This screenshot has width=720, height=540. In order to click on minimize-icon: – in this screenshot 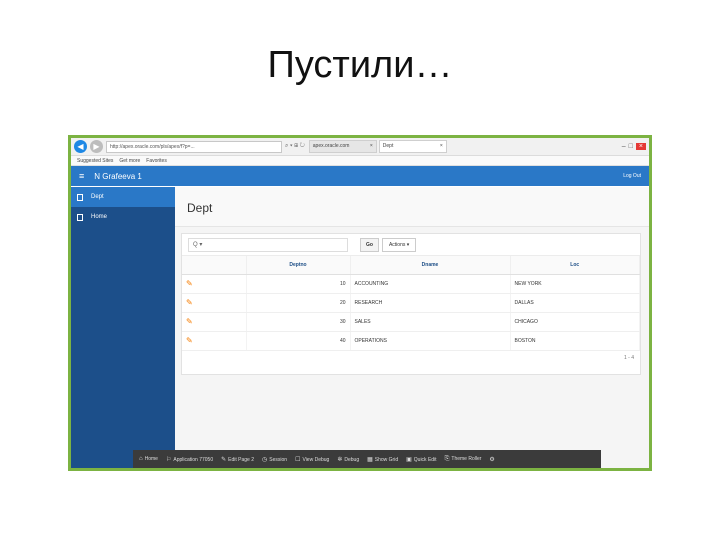, I will do `click(625, 146)`.